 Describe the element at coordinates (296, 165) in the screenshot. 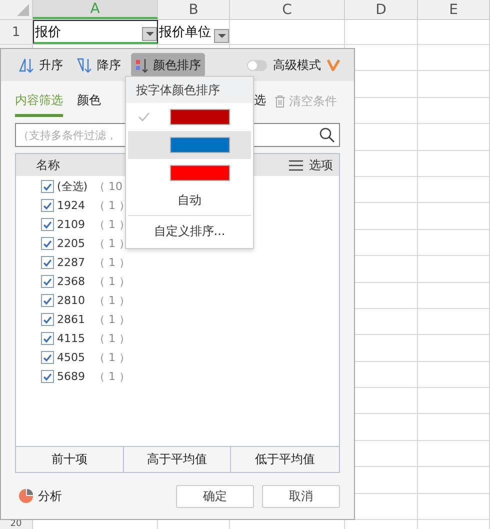

I see `menu-icon` at that location.